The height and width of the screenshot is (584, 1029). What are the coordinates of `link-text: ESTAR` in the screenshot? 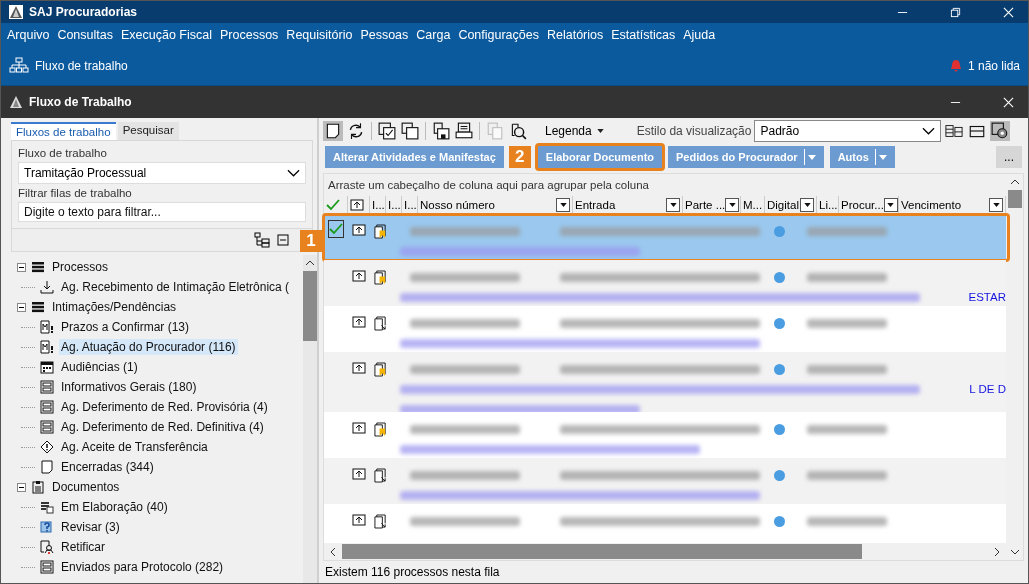 It's located at (987, 297).